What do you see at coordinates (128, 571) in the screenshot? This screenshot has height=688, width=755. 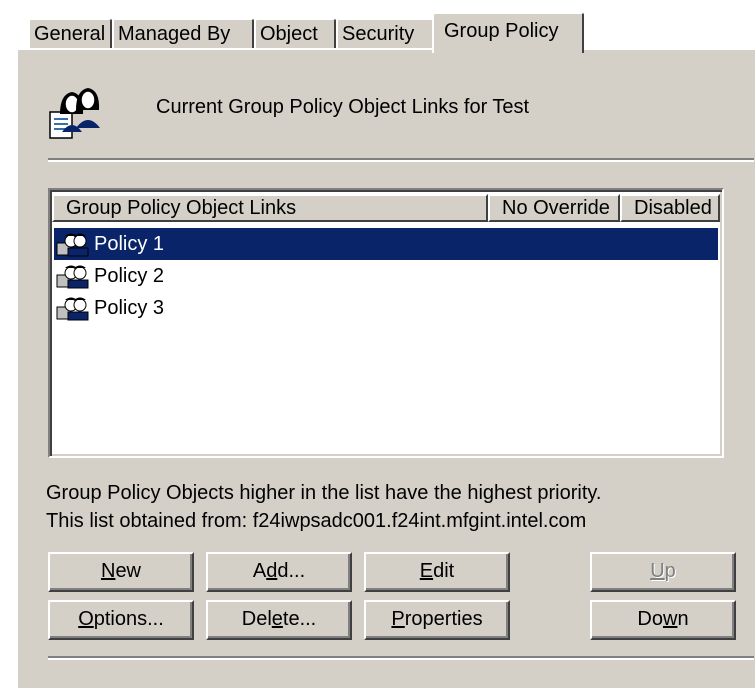 I see `button-label-part: ew` at bounding box center [128, 571].